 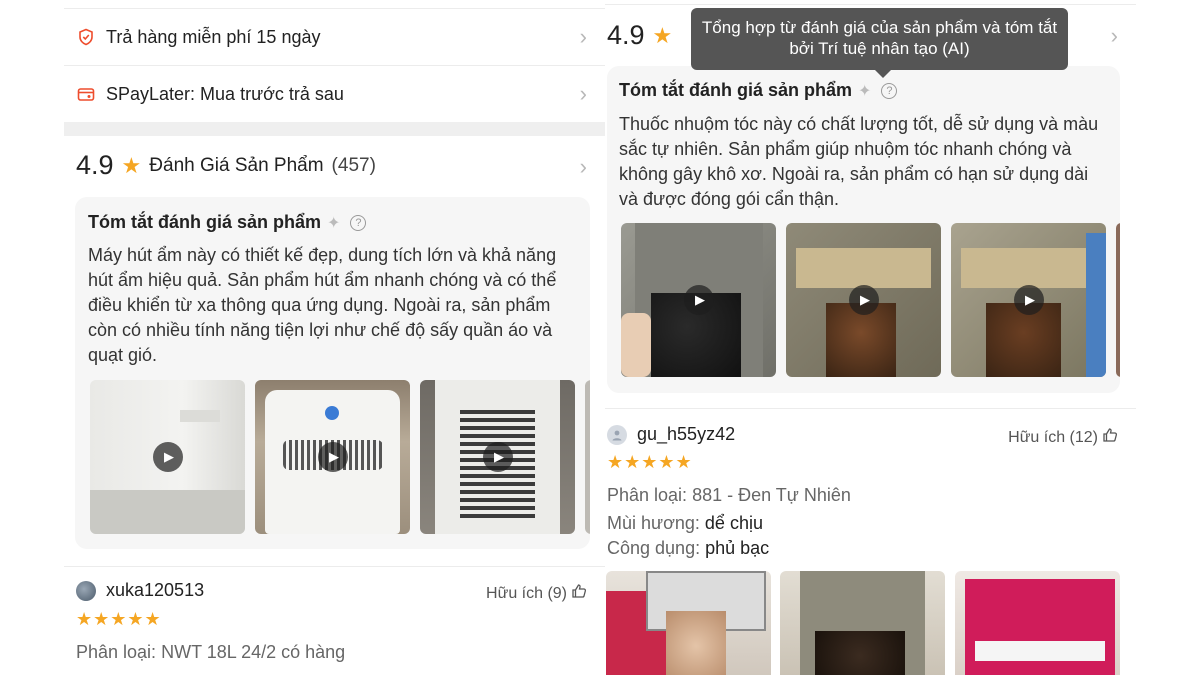 I want to click on spaylater-row: SPayLater: Mua trước trả sau ›, so click(x=334, y=94).